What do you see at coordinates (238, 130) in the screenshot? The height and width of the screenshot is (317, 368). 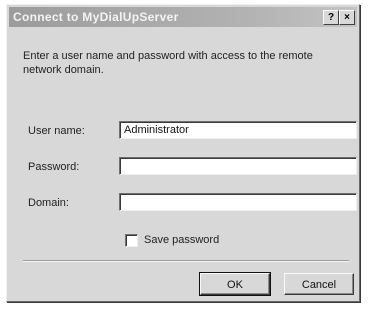 I see `username-field` at bounding box center [238, 130].